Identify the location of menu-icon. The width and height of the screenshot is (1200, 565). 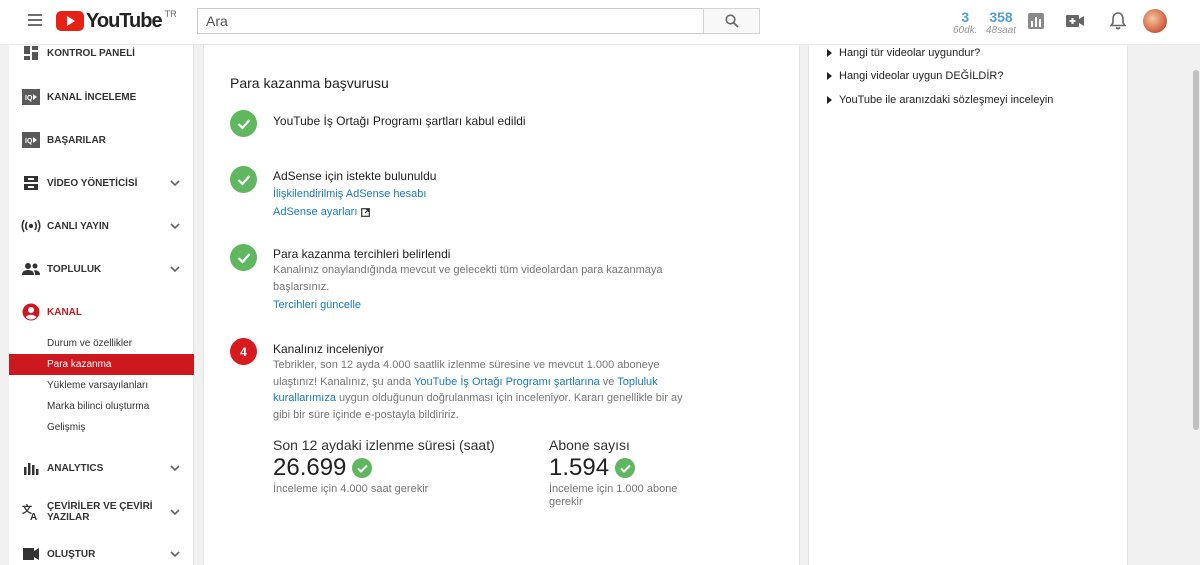
(35, 20).